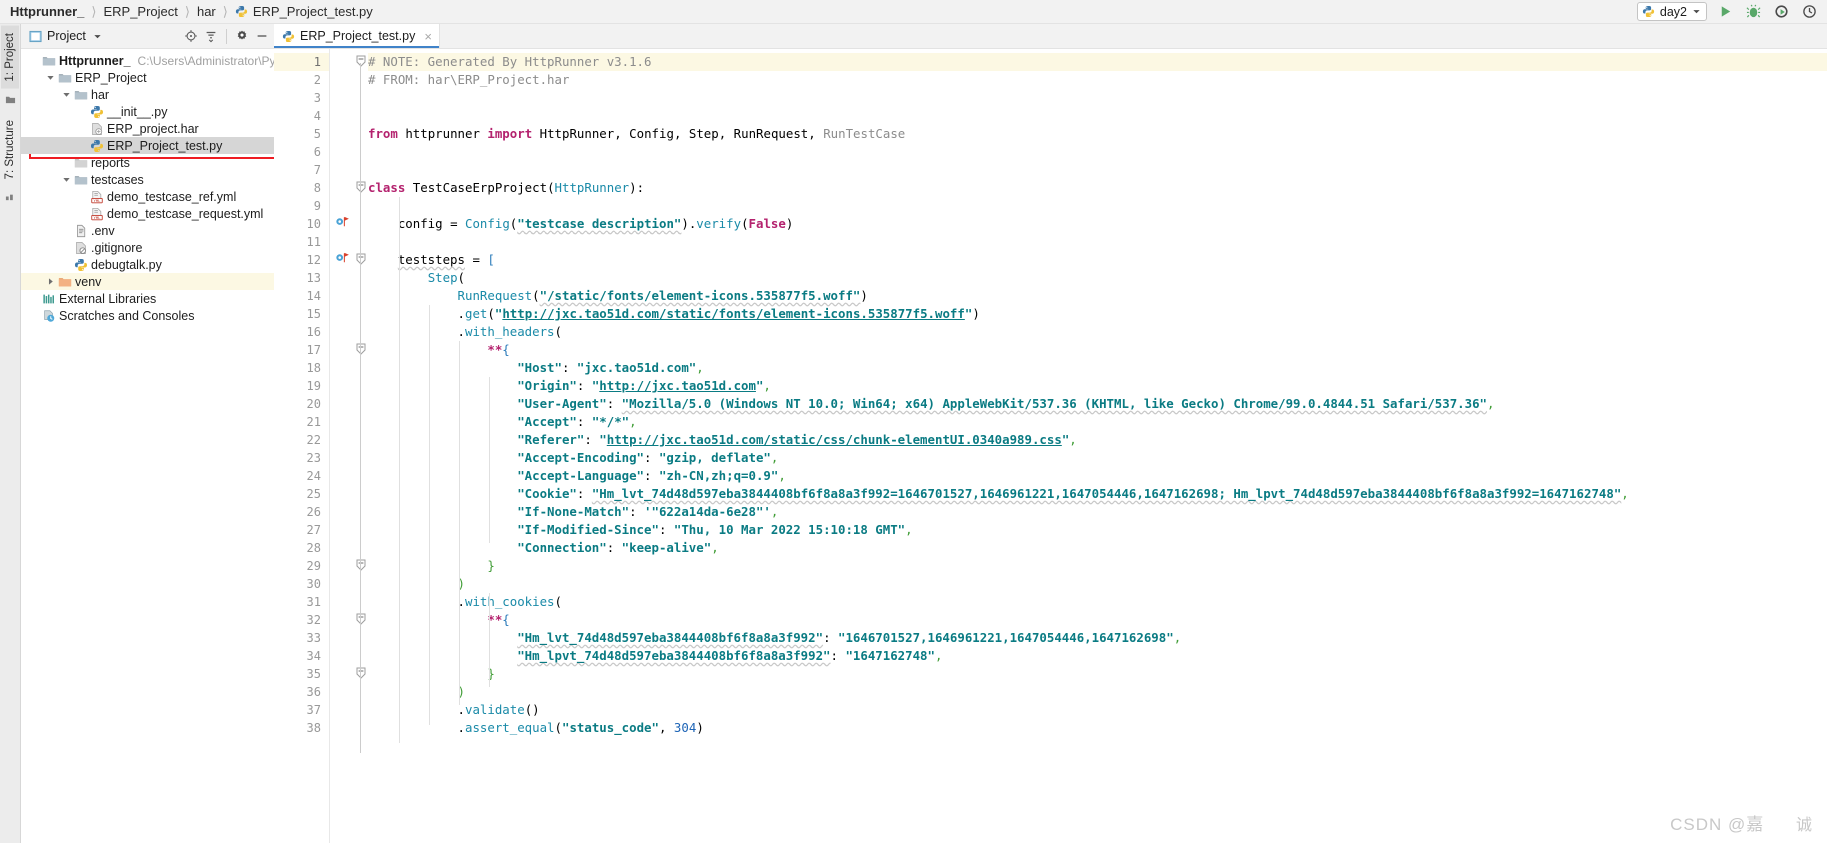 This screenshot has height=843, width=1827. Describe the element at coordinates (10, 198) in the screenshot. I see `todo-icon` at that location.